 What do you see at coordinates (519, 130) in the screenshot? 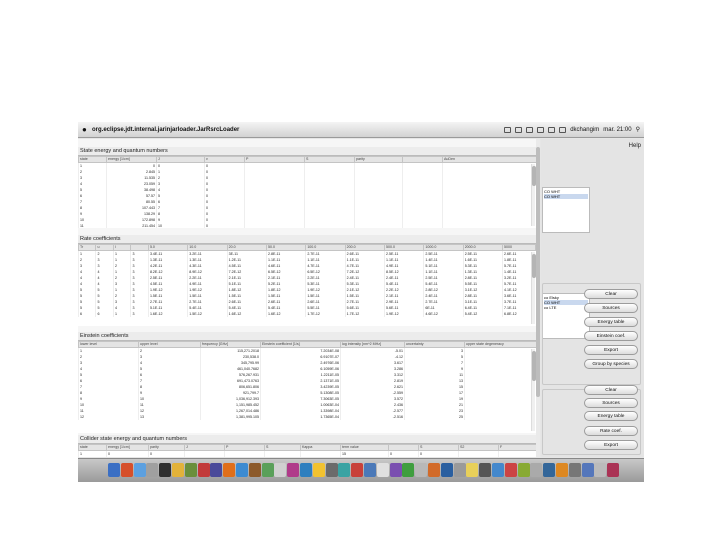
I see `display-icon` at bounding box center [519, 130].